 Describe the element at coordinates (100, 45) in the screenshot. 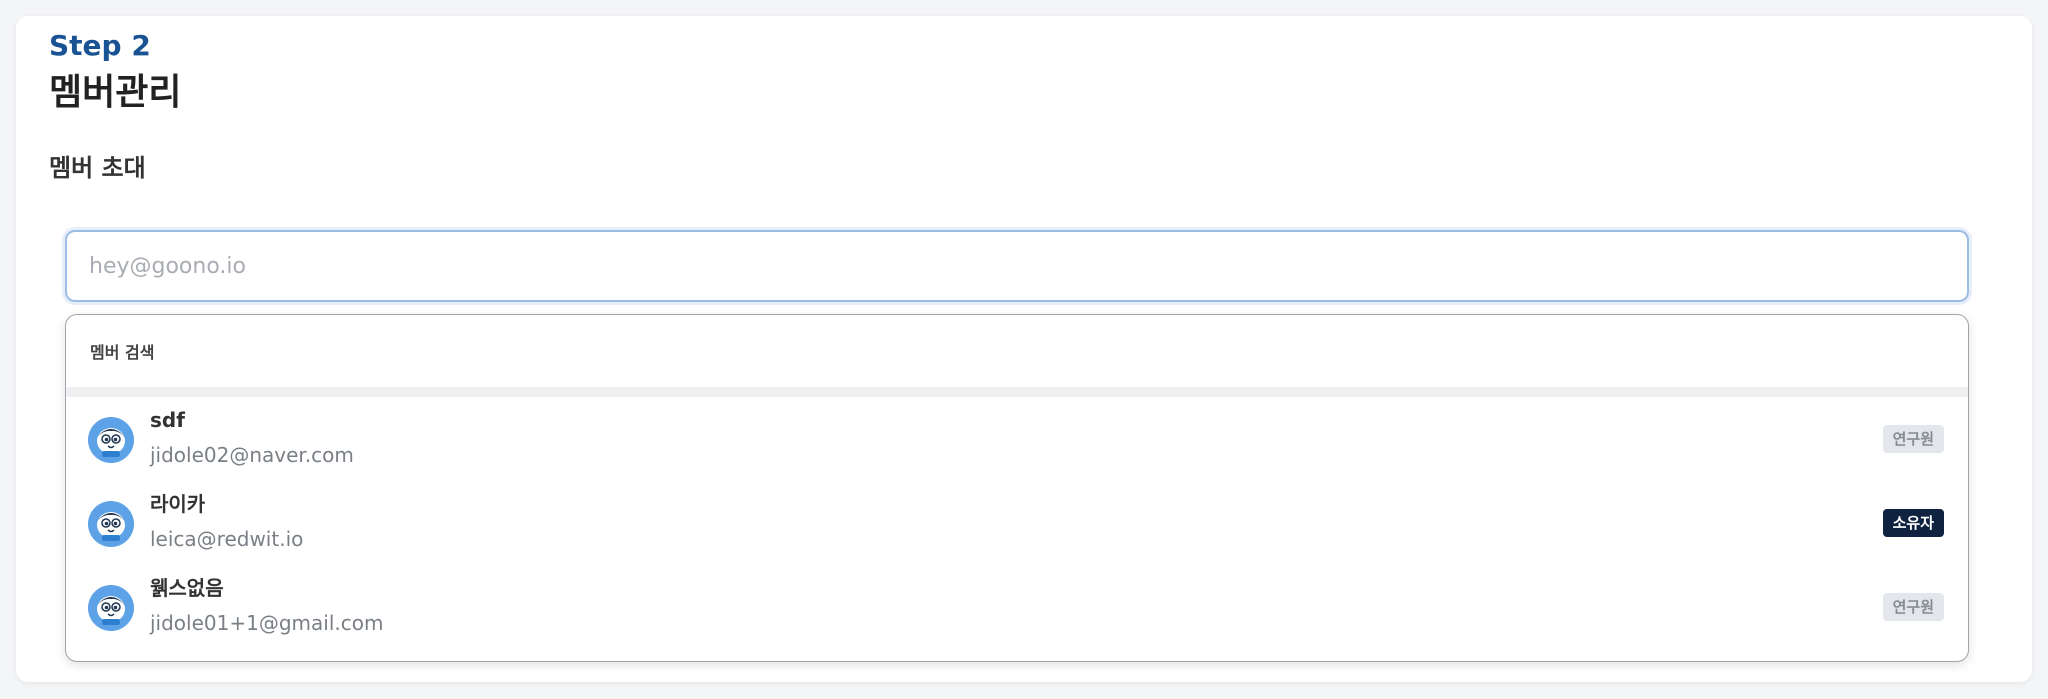

I see `step-label: Step 2` at that location.